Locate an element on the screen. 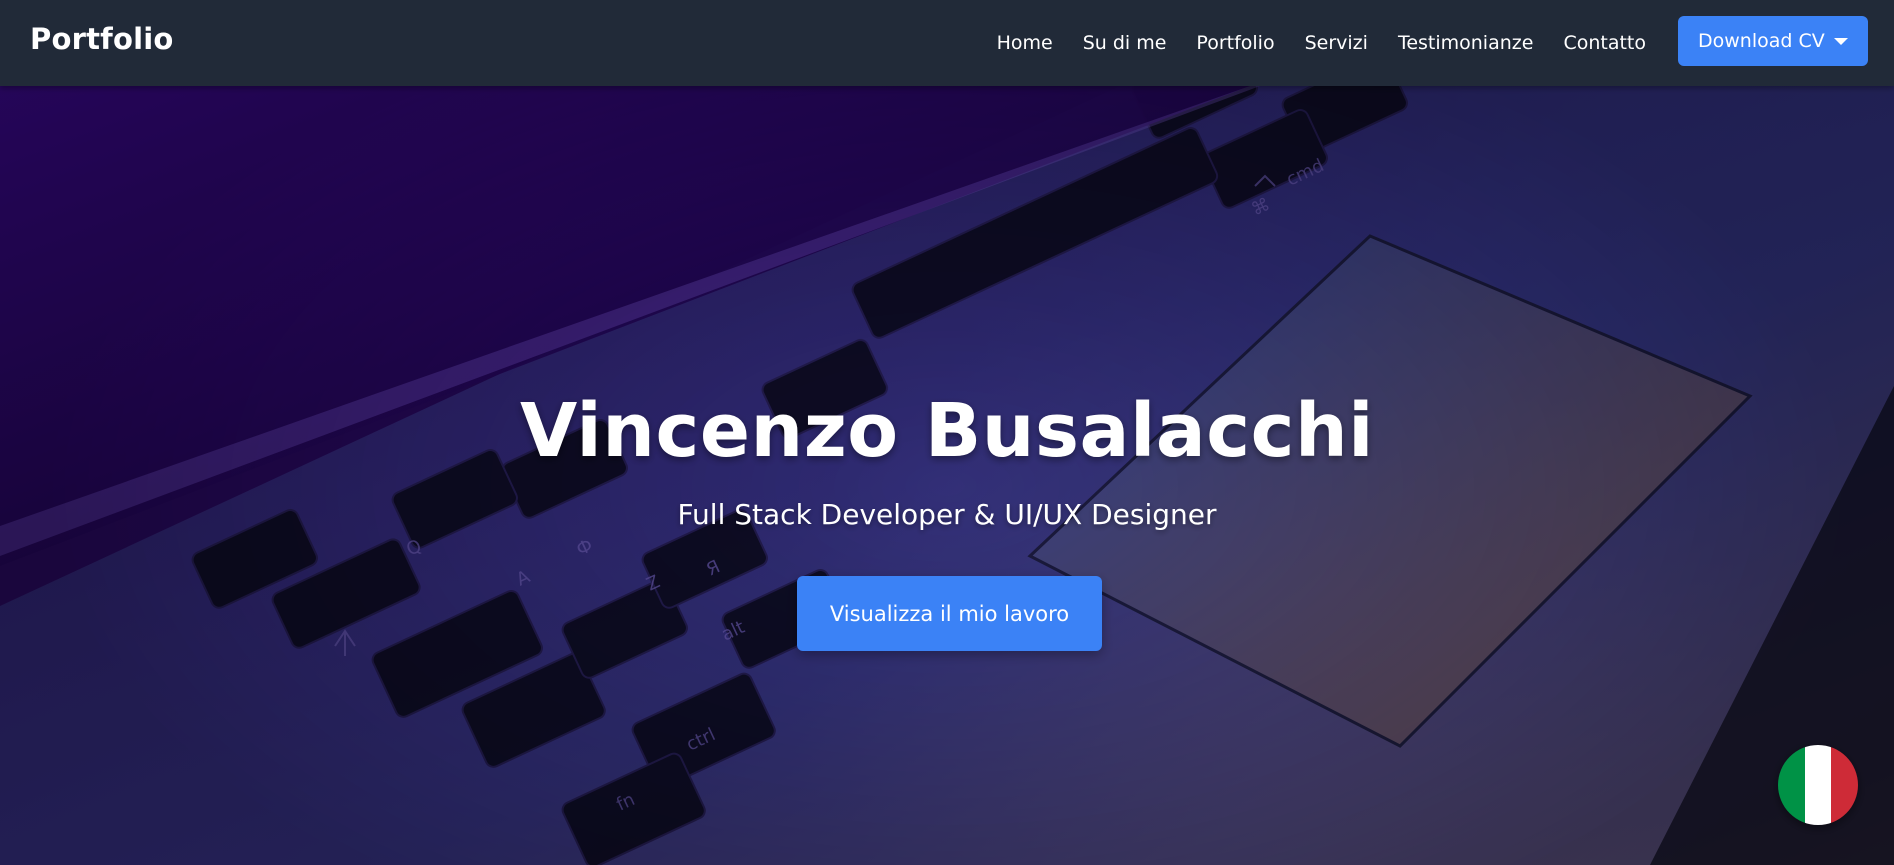  brand-logo: Portfolio is located at coordinates (102, 39).